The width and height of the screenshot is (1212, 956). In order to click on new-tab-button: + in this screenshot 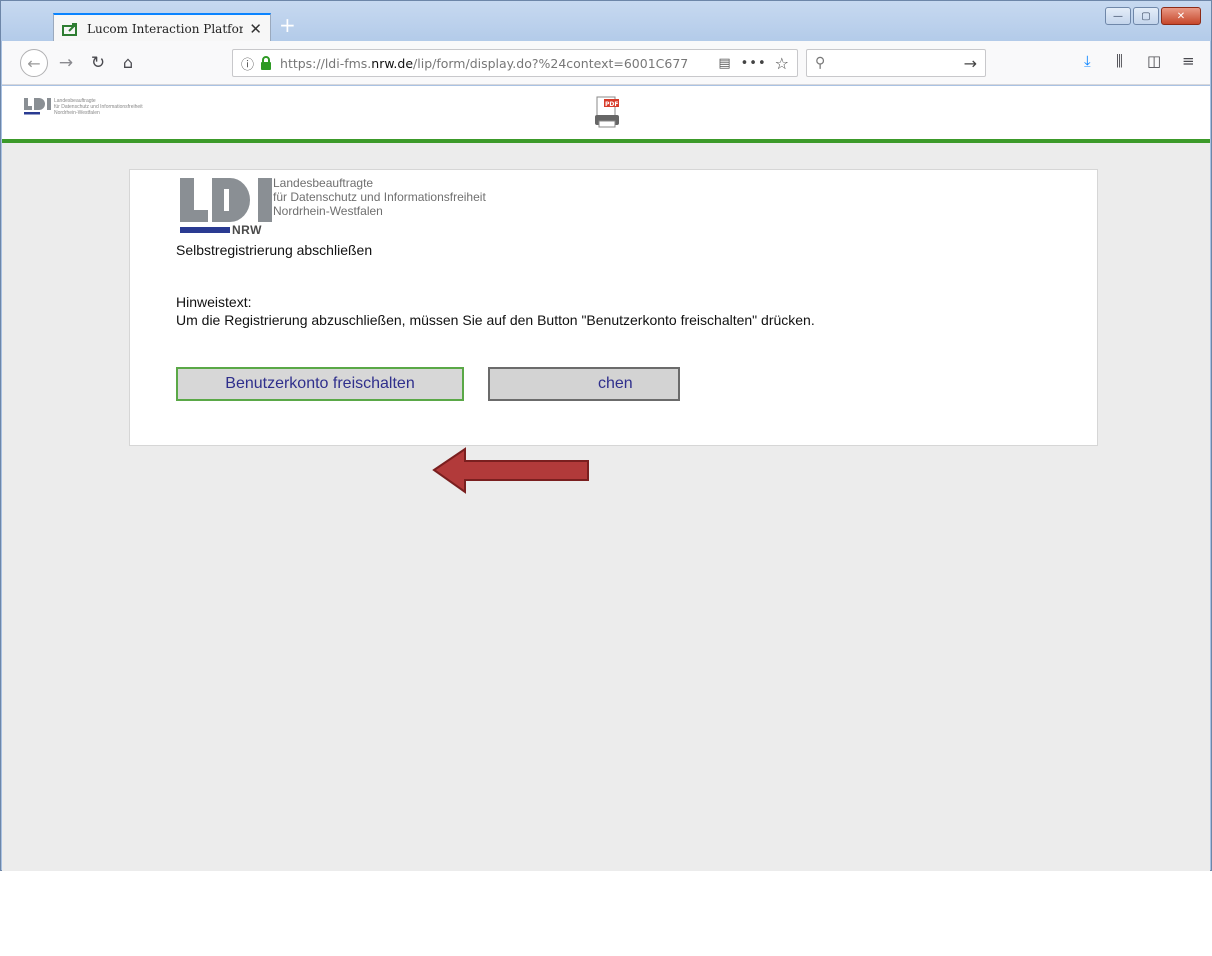, I will do `click(287, 25)`.